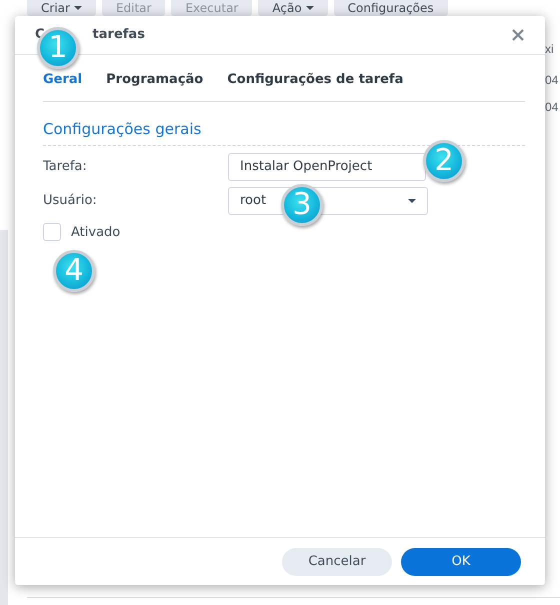  What do you see at coordinates (70, 201) in the screenshot?
I see `field-label: Usuário:` at bounding box center [70, 201].